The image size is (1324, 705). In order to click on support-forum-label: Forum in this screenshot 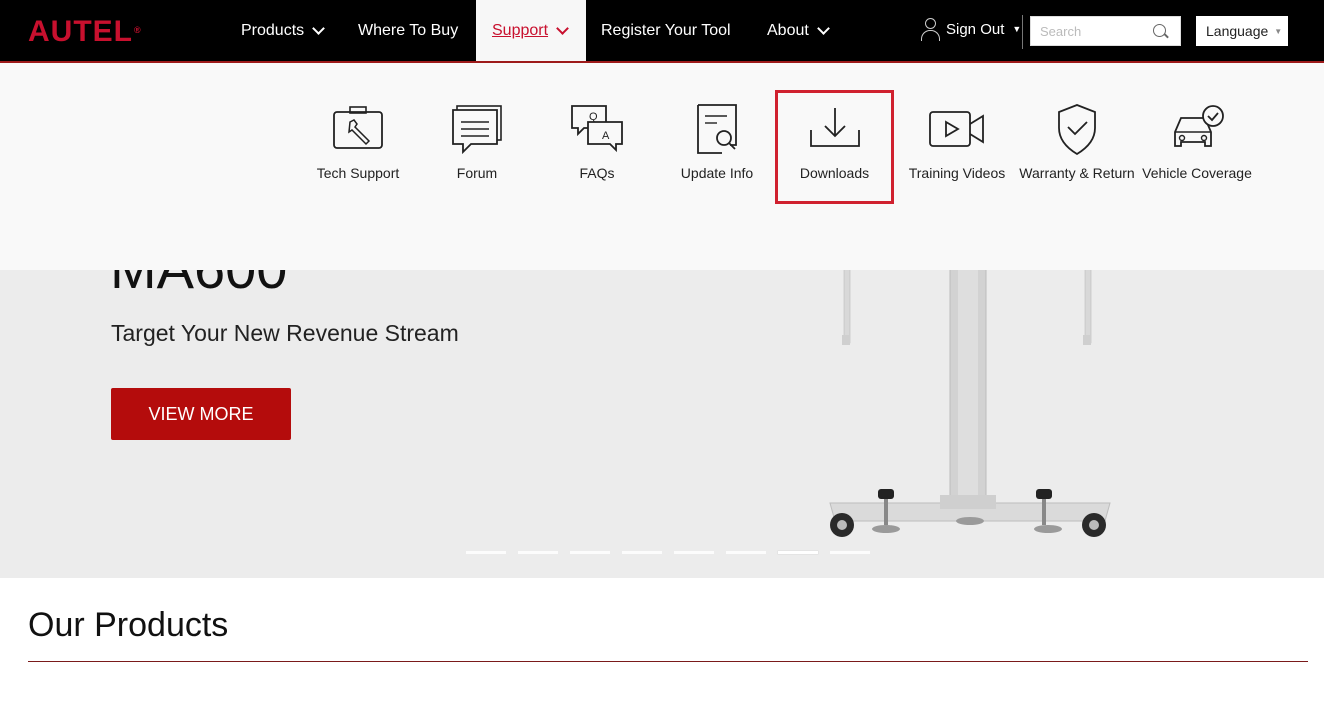, I will do `click(477, 173)`.